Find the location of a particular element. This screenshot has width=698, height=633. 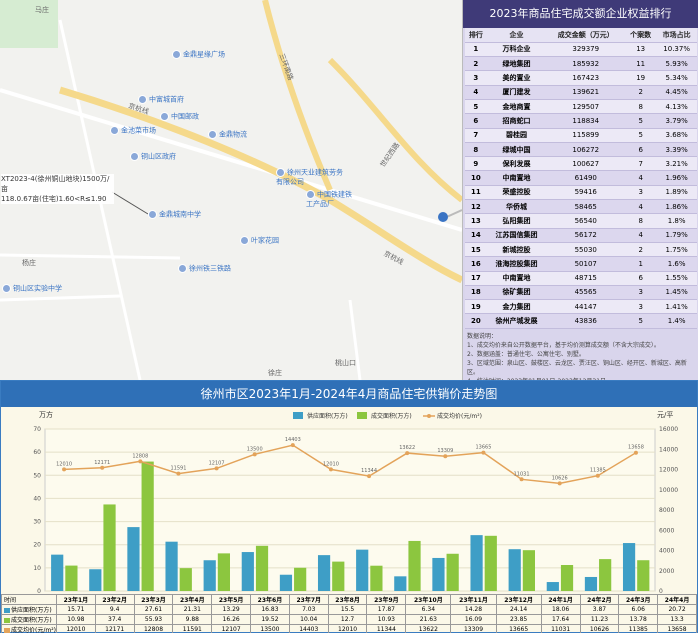

ranking-row: 19 金力集团 44147 3 1.41% is located at coordinates (581, 307).